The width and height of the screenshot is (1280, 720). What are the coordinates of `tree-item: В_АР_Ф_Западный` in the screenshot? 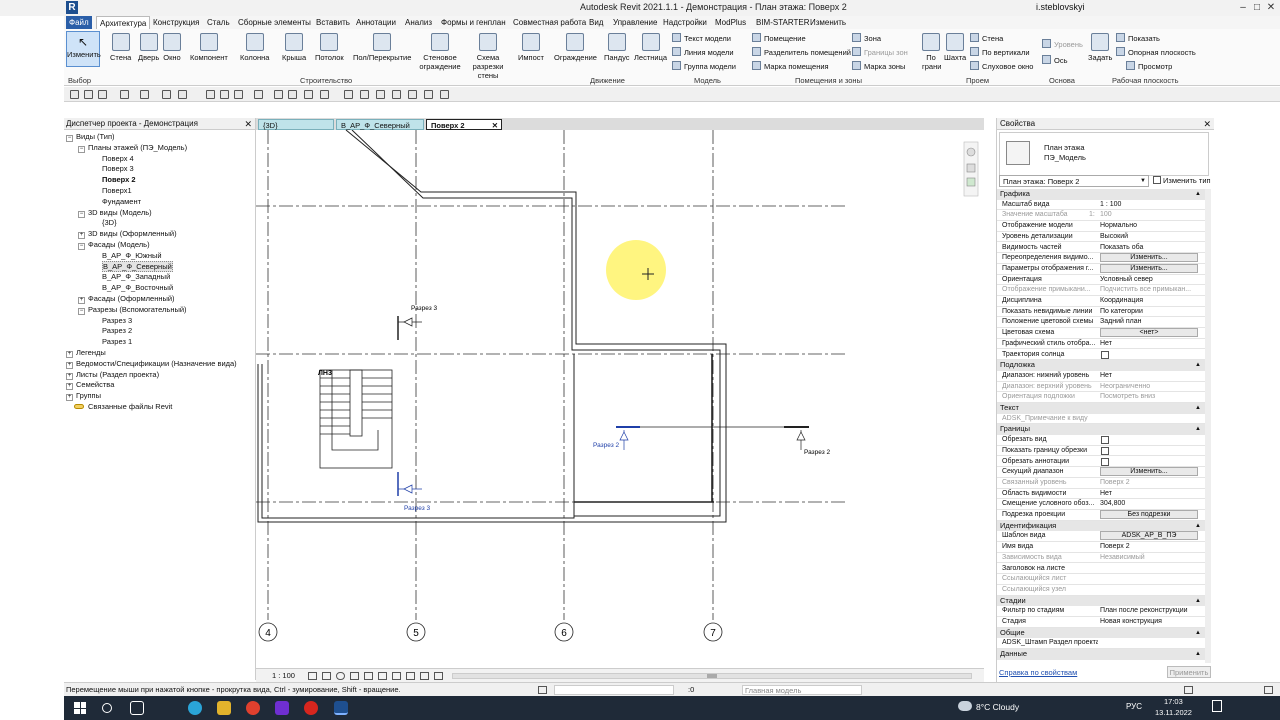 It's located at (136, 277).